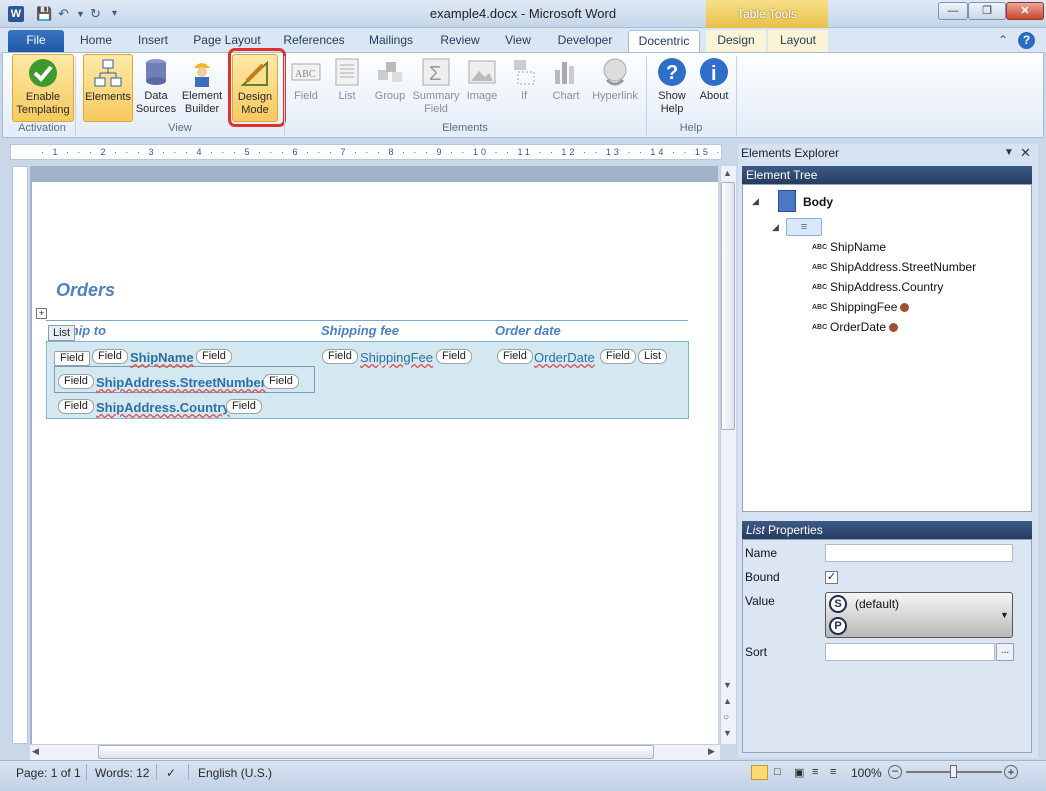  I want to click on group-button: Group, so click(390, 88).